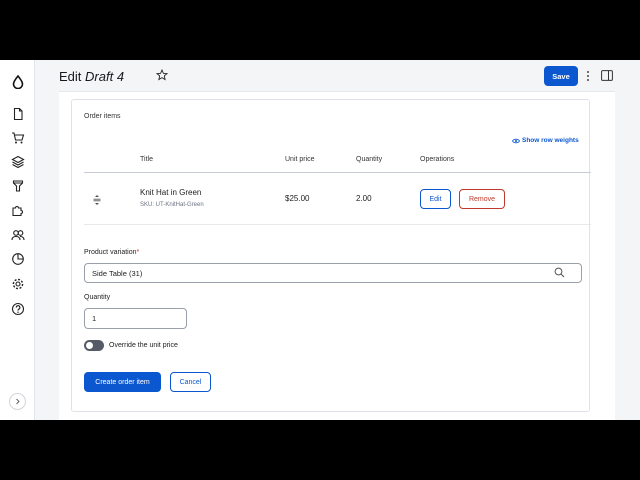 This screenshot has height=480, width=640. Describe the element at coordinates (17, 185) in the screenshot. I see `funnel-icon` at that location.